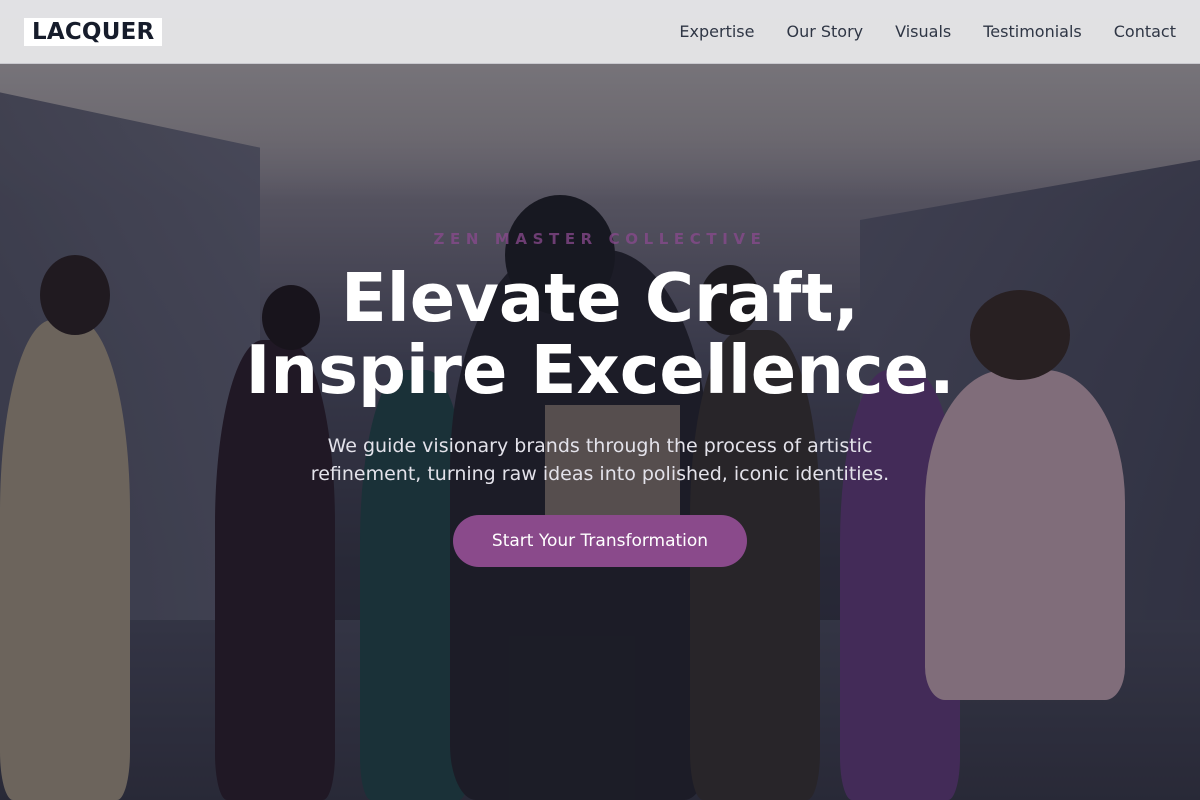 This screenshot has height=800, width=1200. What do you see at coordinates (600, 541) in the screenshot?
I see `start-transformation-button: Start Your Transformation` at bounding box center [600, 541].